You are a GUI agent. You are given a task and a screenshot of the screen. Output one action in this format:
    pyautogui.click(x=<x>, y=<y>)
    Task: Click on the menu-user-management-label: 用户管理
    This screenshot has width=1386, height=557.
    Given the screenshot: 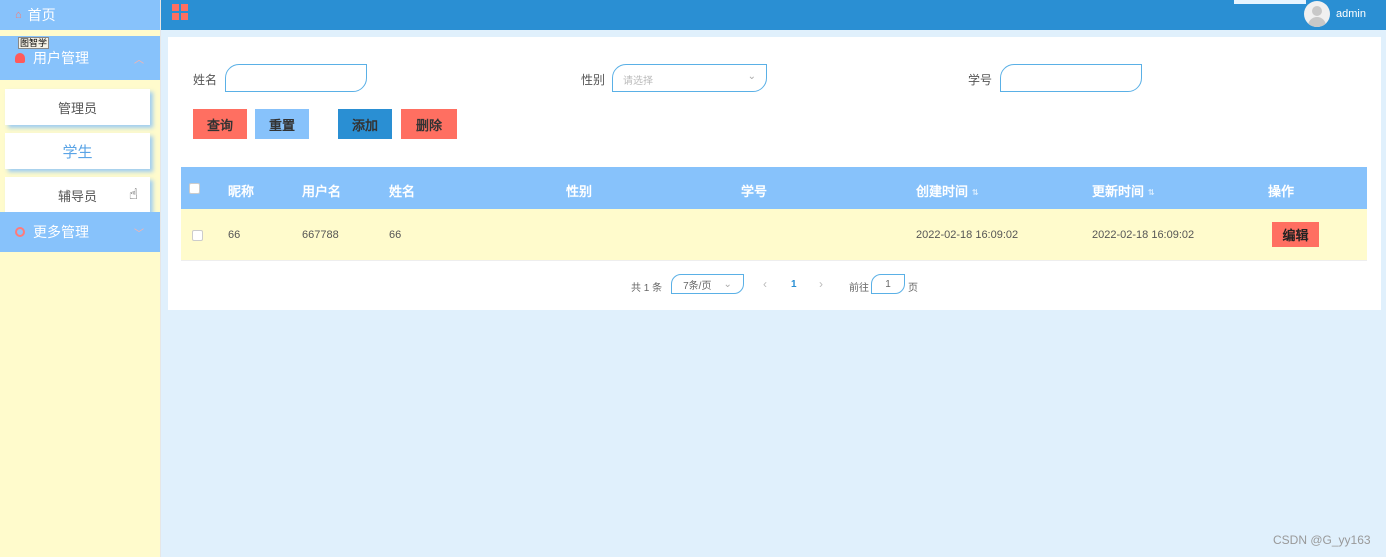 What is the action you would take?
    pyautogui.click(x=61, y=58)
    